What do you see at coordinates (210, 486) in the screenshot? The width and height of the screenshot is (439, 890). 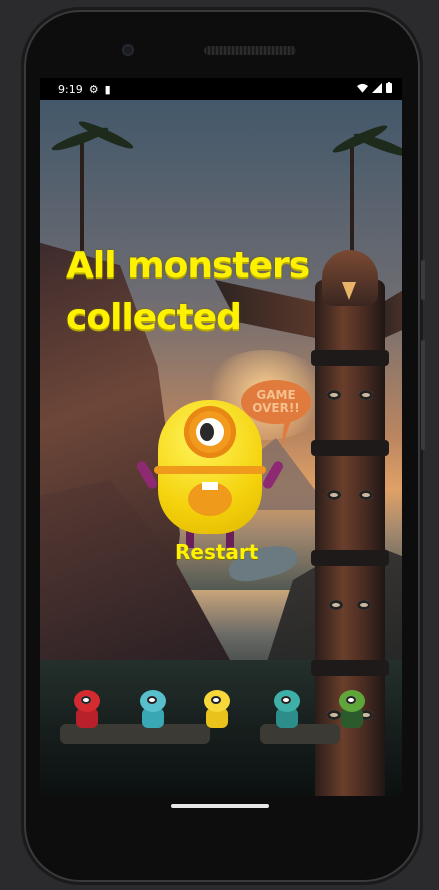 I see `monster-teeth` at bounding box center [210, 486].